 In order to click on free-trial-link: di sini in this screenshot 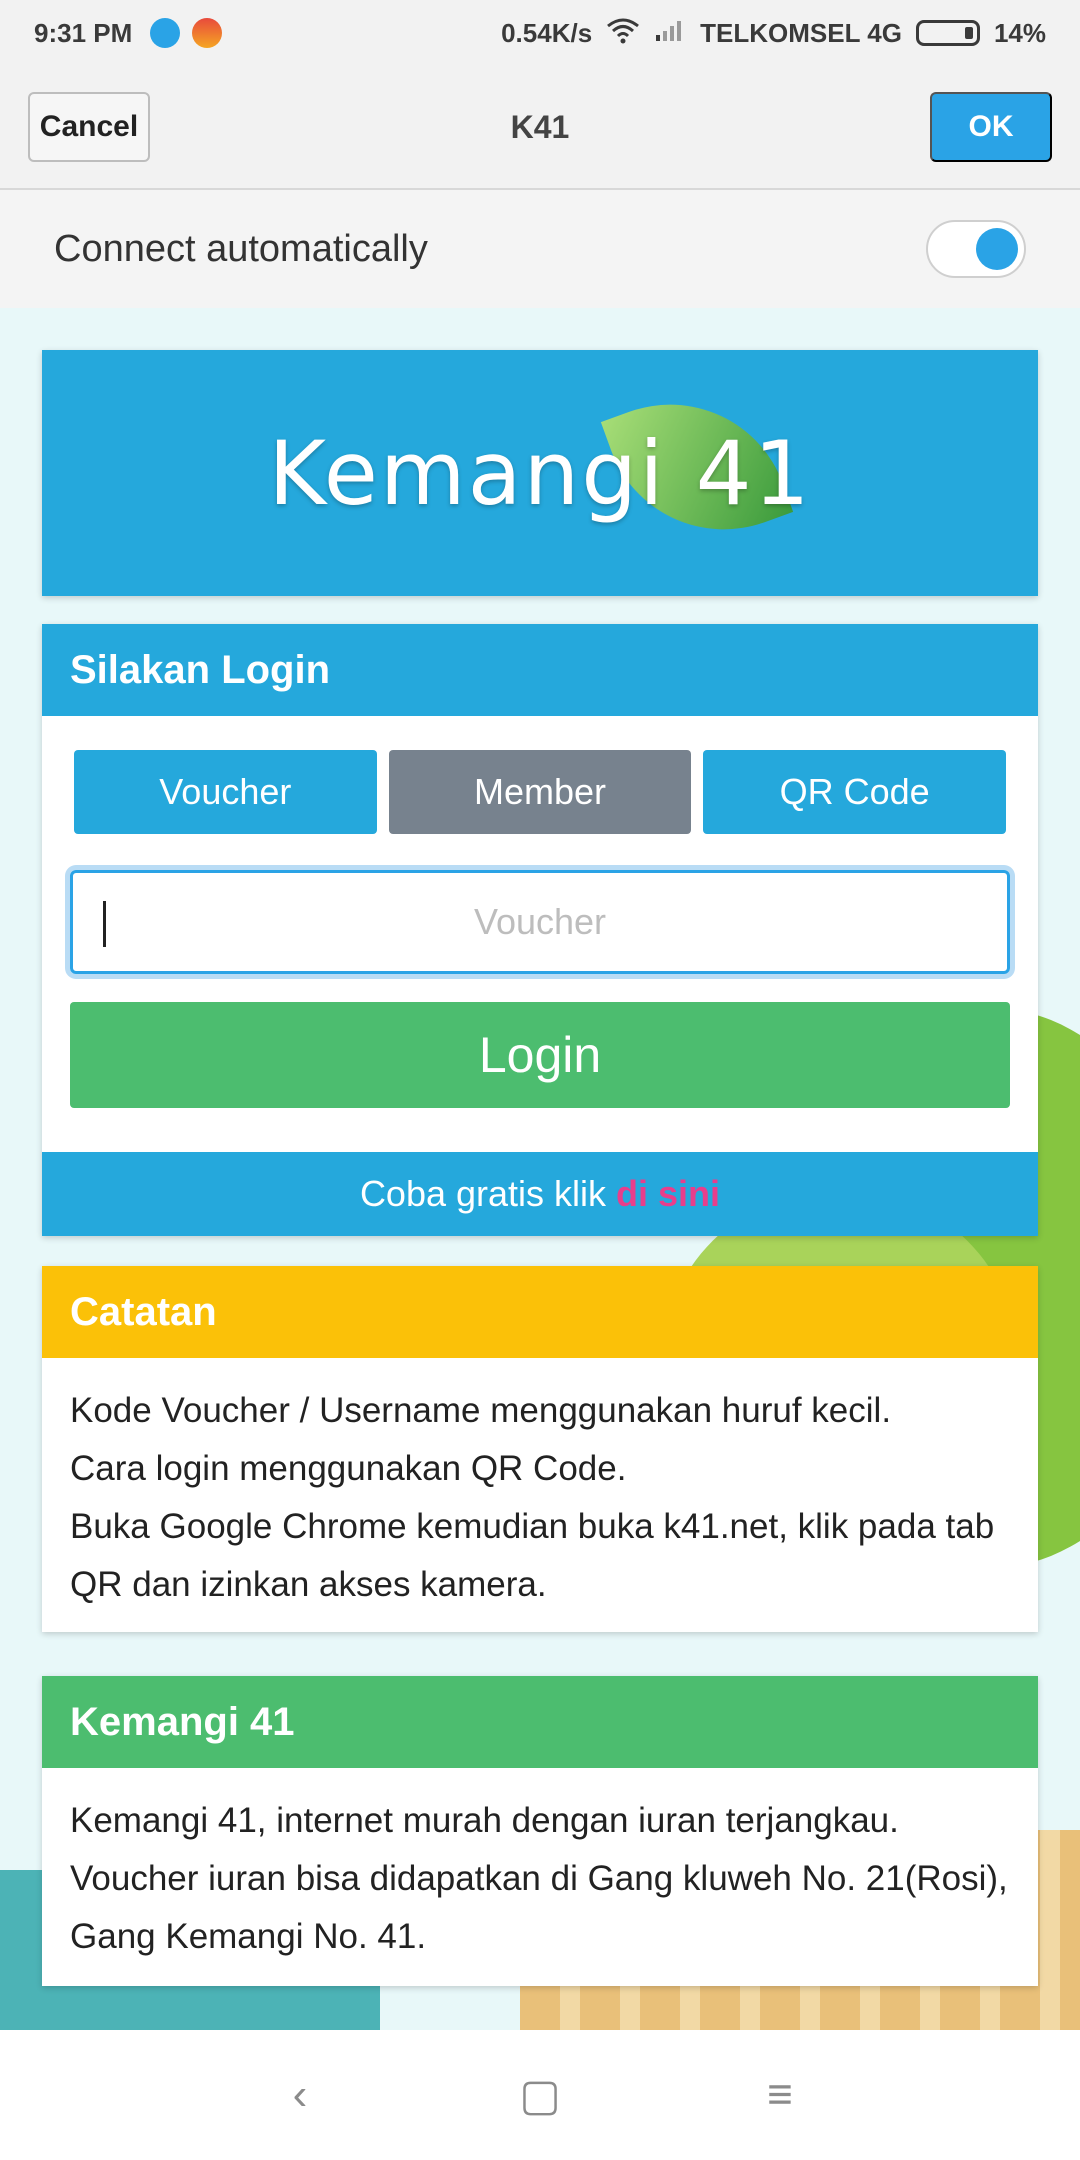, I will do `click(668, 1194)`.